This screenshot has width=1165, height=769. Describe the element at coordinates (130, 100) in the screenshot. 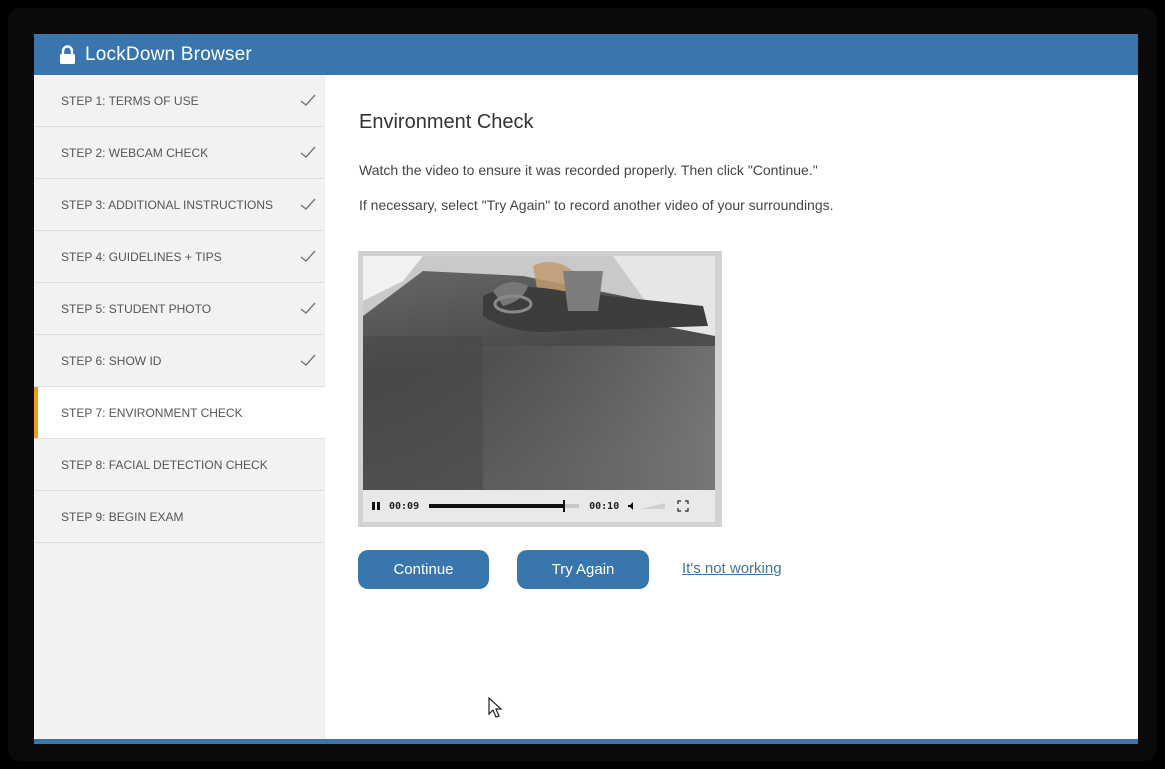

I see `step-label: STEP 1: TERMS OF USE` at that location.